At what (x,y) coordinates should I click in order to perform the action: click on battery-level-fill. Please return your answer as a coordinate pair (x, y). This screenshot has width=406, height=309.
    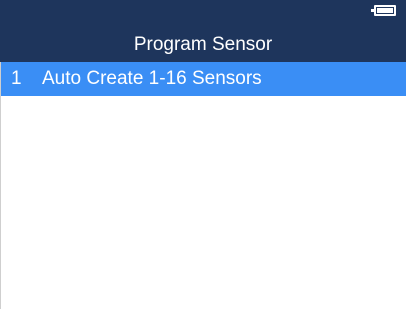
    Looking at the image, I should click on (385, 10).